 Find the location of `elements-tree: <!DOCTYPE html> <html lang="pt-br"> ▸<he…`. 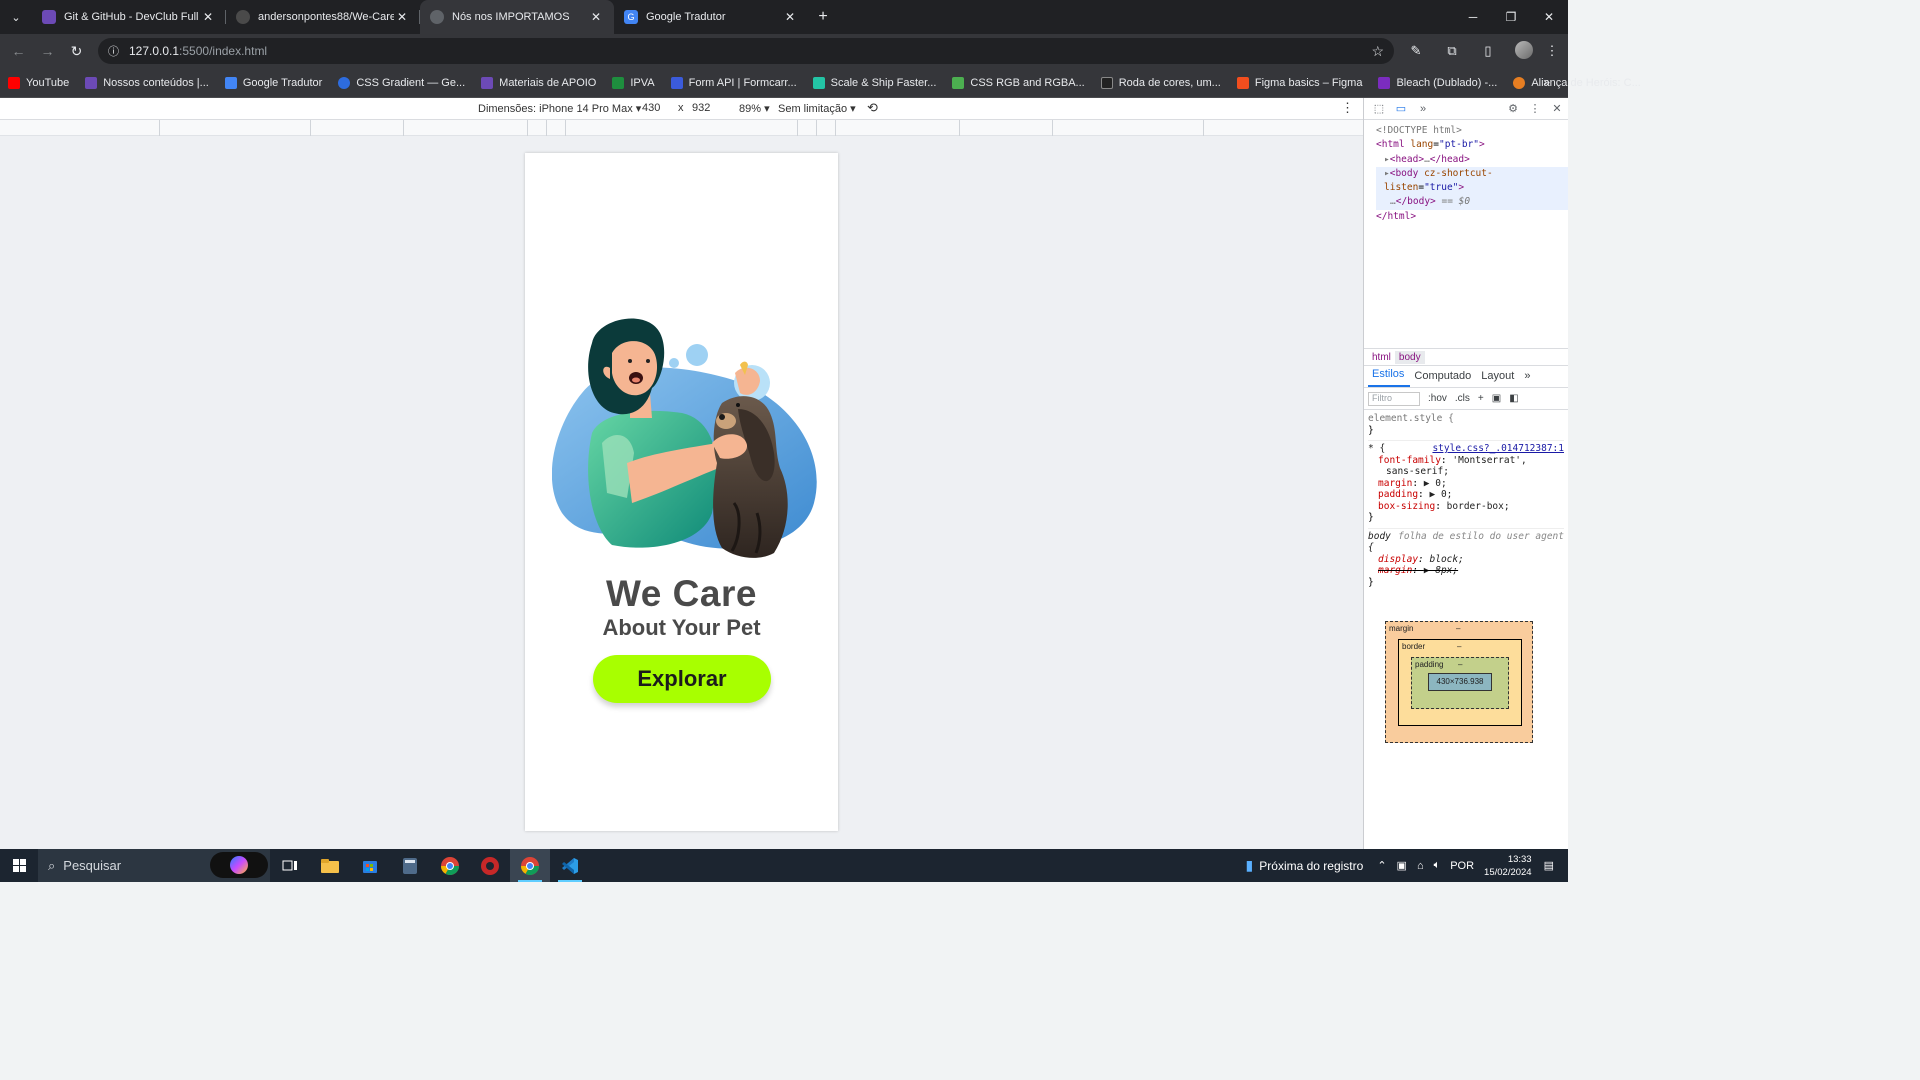

elements-tree: <!DOCTYPE html> <html lang="pt-br"> ▸<he… is located at coordinates (1466, 234).